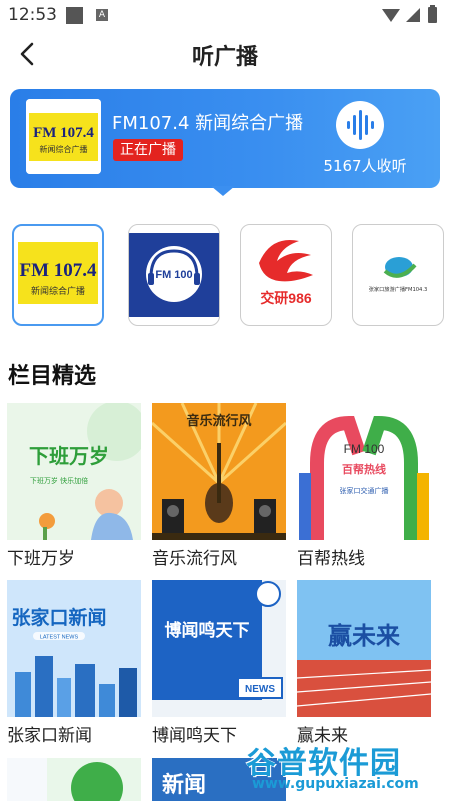 Image resolution: width=450 pixels, height=801 pixels. Describe the element at coordinates (398, 289) in the screenshot. I see `station-title: 张家口旅游广播FM104.3` at that location.